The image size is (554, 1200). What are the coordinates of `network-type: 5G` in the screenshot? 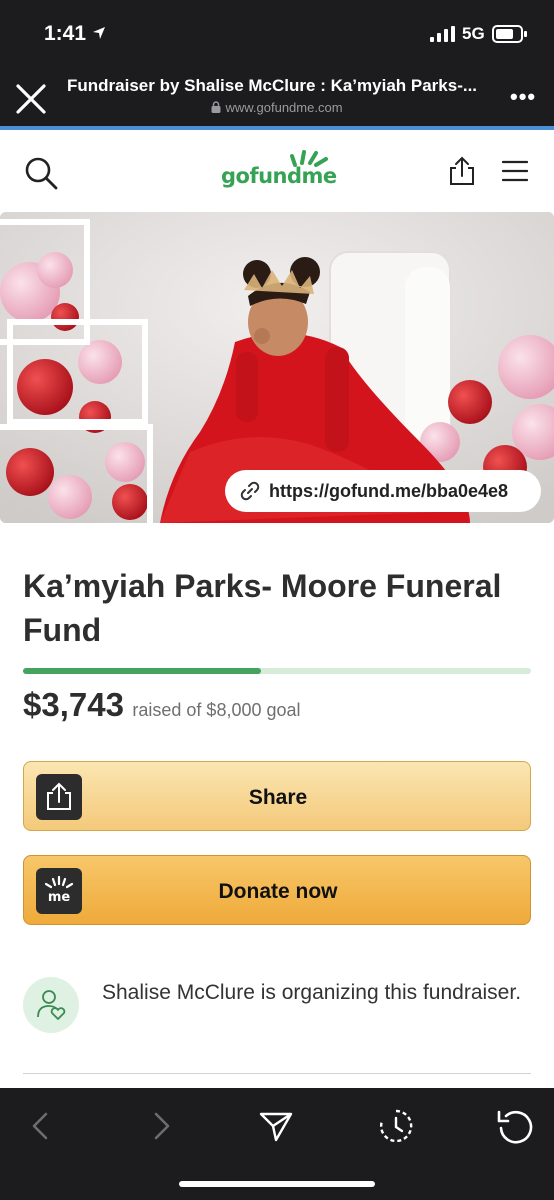 It's located at (473, 33).